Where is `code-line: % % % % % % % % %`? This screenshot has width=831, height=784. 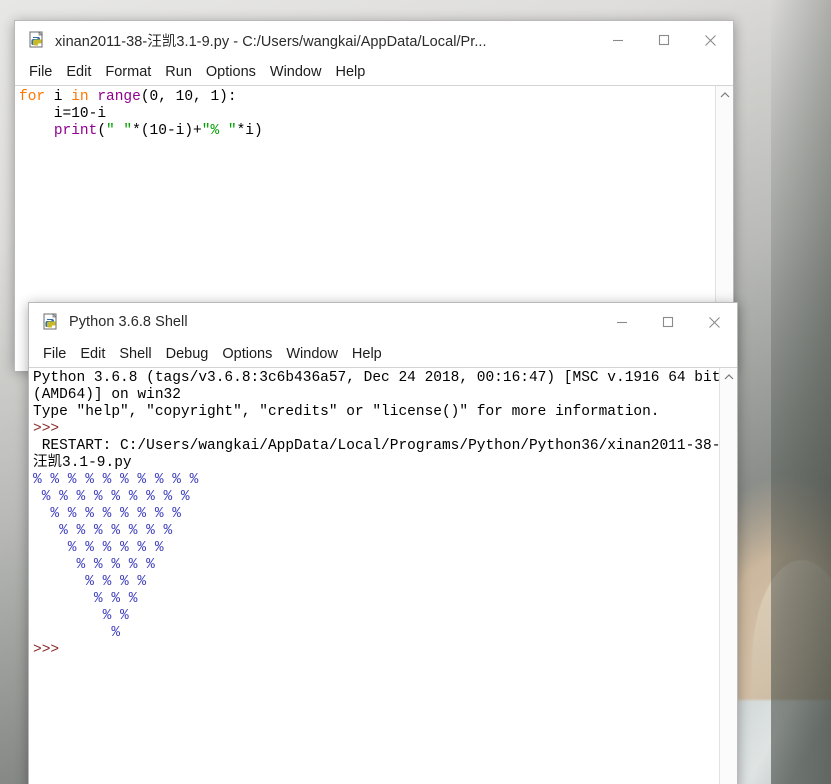 code-line: % % % % % % % % % is located at coordinates (385, 497).